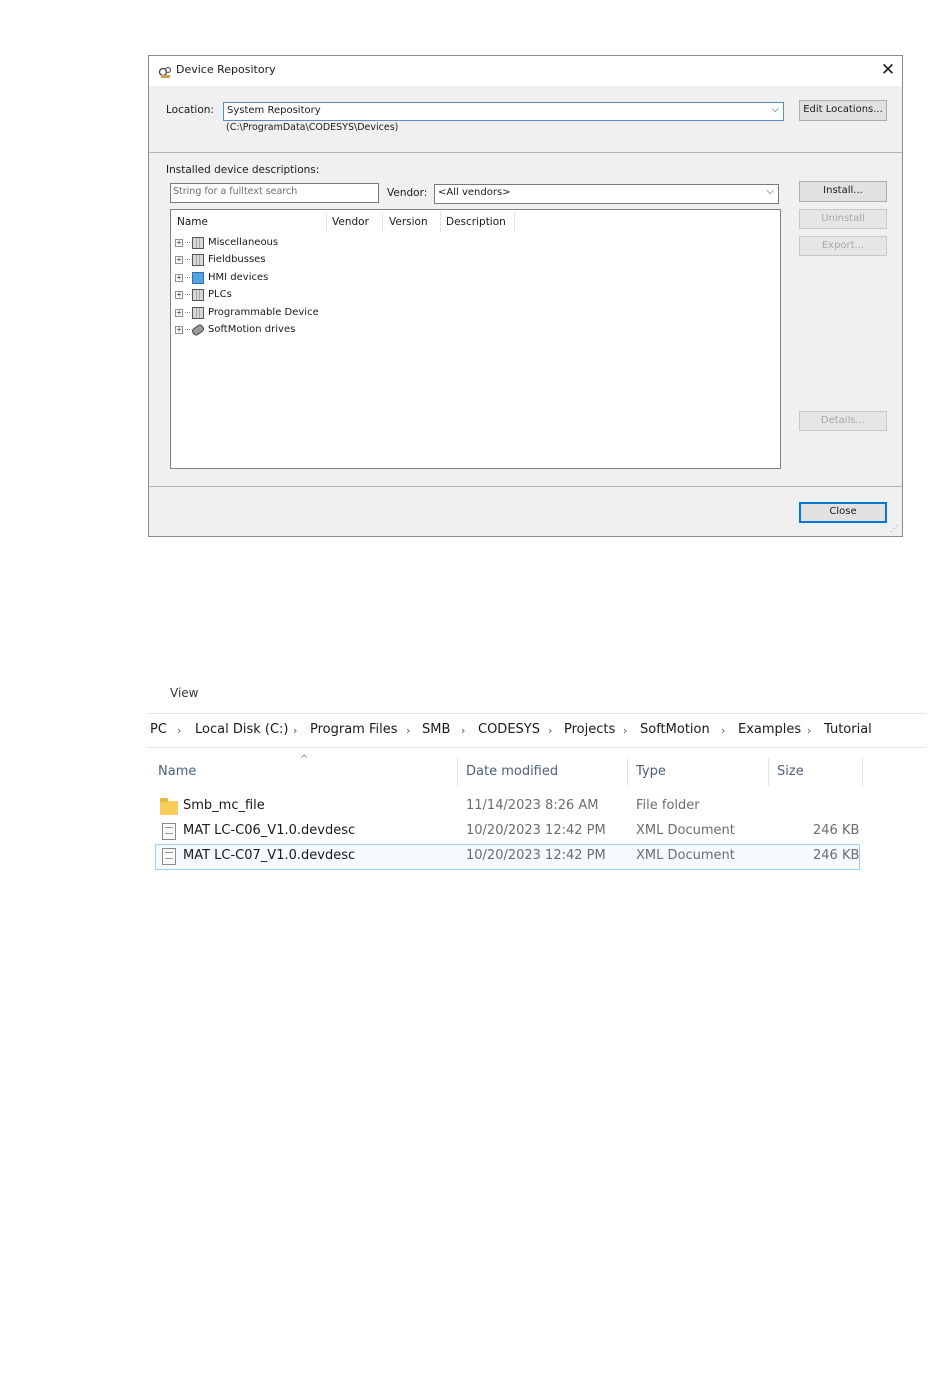 This screenshot has width=950, height=1387. Describe the element at coordinates (304, 759) in the screenshot. I see `sort-ascending-icon: ^` at that location.